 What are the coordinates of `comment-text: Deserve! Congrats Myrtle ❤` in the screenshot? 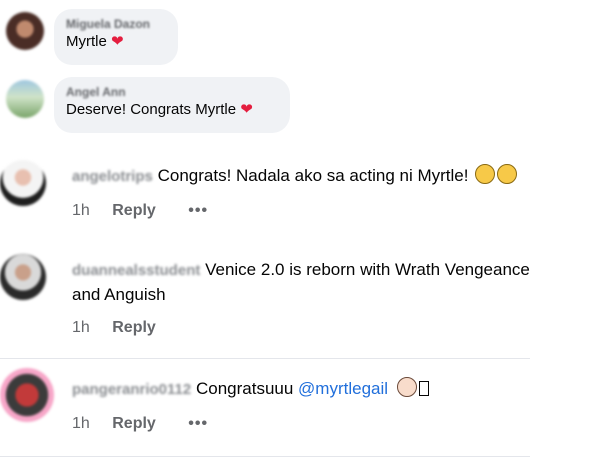 It's located at (172, 110).